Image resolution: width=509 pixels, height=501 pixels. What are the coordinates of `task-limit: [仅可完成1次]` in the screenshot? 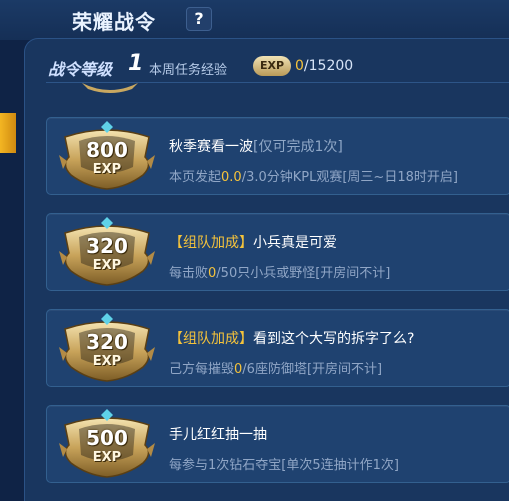 It's located at (298, 147).